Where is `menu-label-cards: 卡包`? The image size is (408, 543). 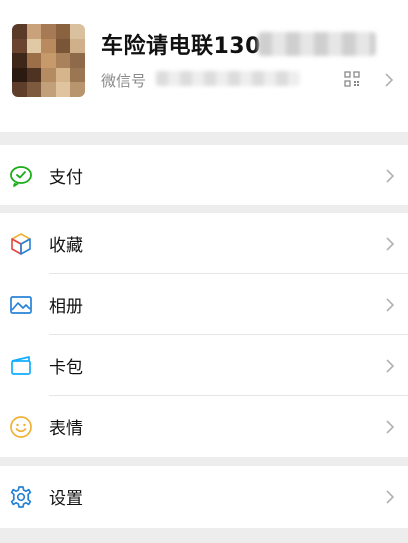 menu-label-cards: 卡包 is located at coordinates (66, 368).